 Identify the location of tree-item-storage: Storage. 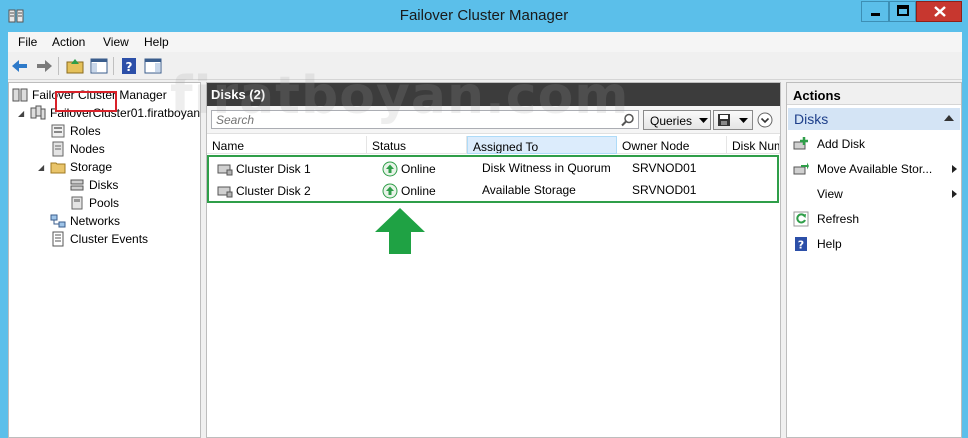
(81, 167).